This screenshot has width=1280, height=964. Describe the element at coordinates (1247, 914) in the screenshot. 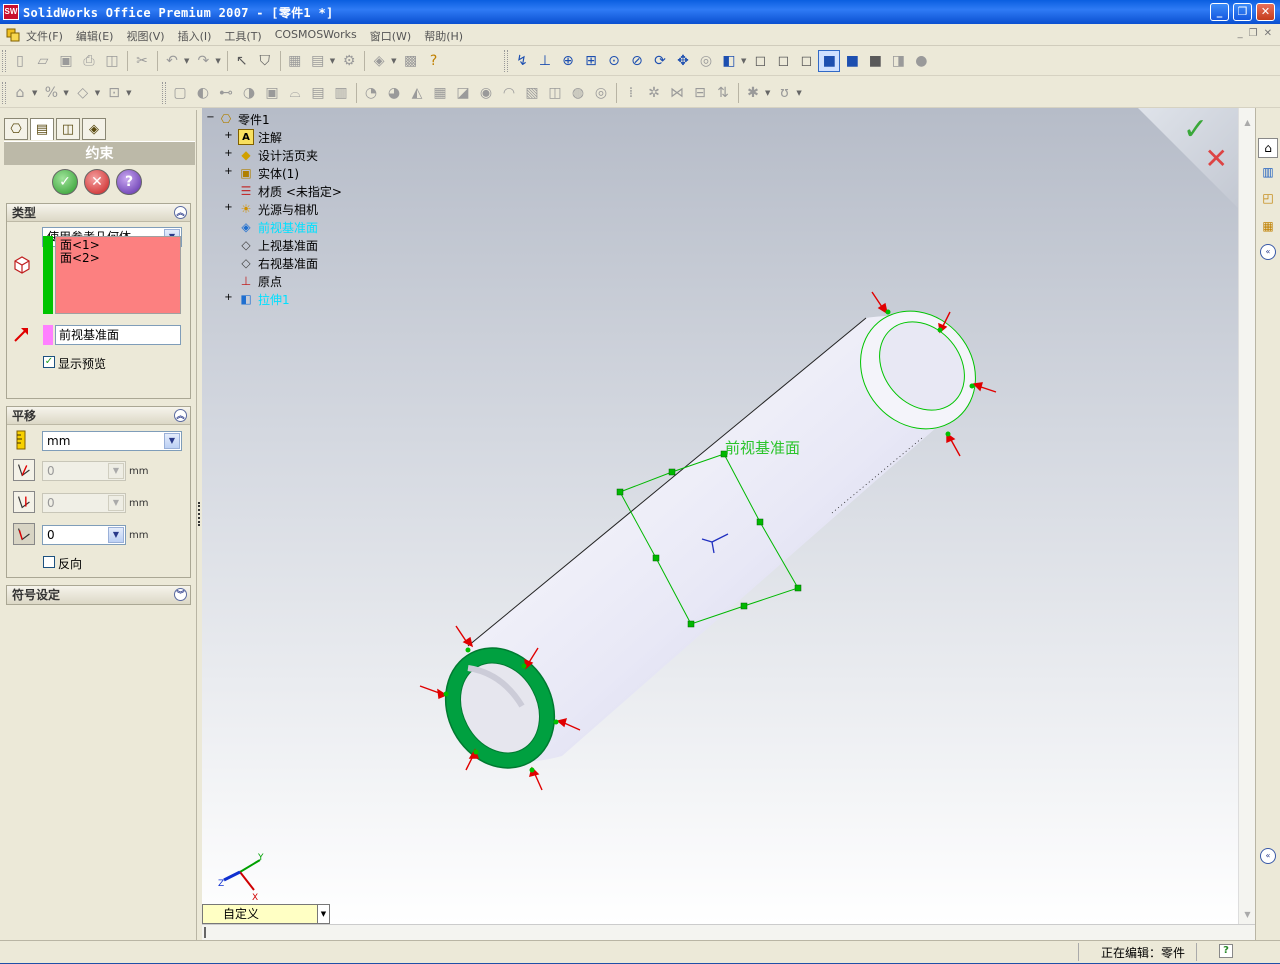

I see `scroll-down-icon: ▼` at that location.